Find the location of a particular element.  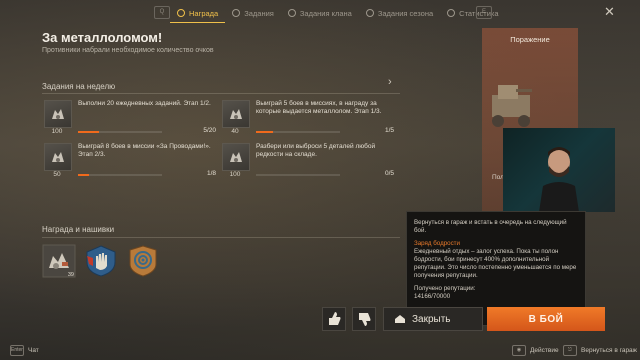

like-button is located at coordinates (334, 319).